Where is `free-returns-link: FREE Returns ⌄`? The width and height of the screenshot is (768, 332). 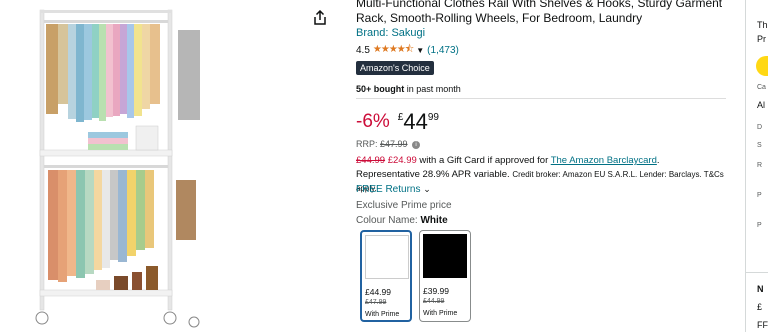 free-returns-link: FREE Returns ⌄ is located at coordinates (393, 189).